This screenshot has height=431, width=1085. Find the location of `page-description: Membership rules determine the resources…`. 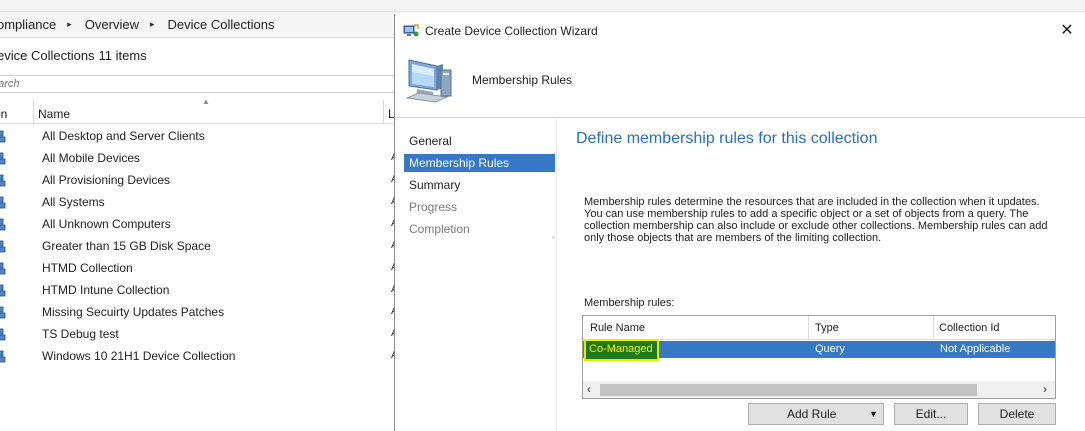

page-description: Membership rules determine the resources… is located at coordinates (816, 220).